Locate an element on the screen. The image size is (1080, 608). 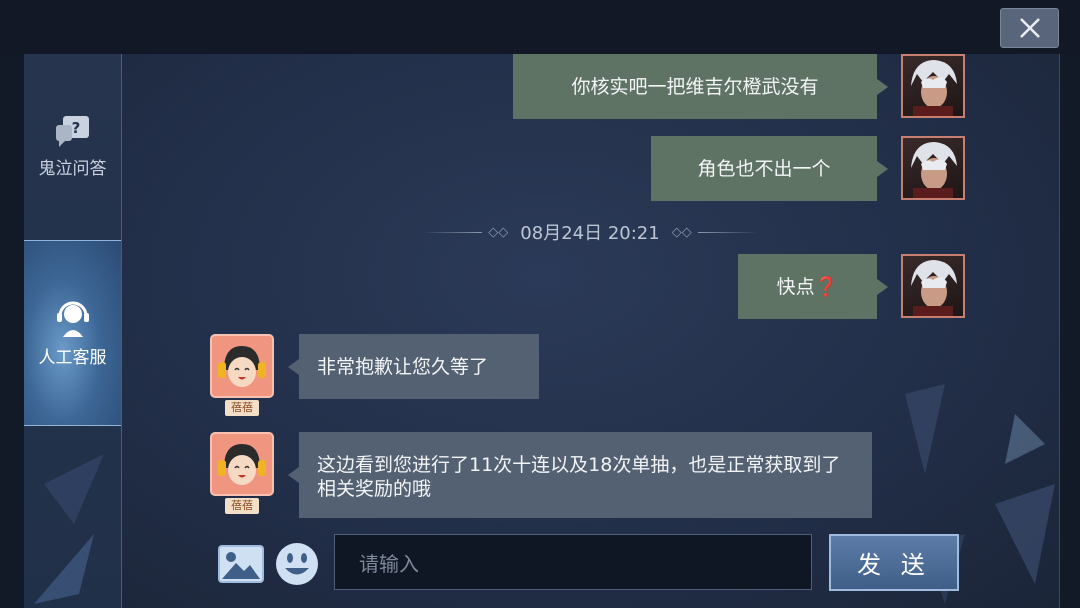
message-input: 请输入 is located at coordinates (573, 562).